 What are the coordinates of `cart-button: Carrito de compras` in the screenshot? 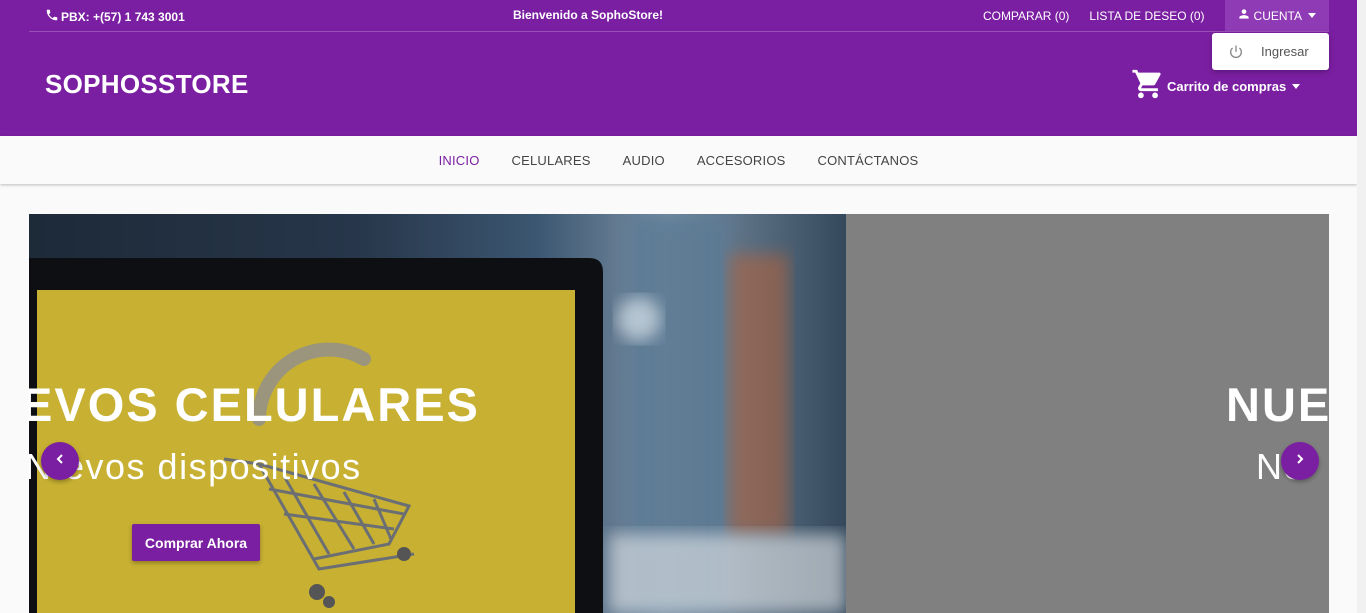 It's located at (1216, 86).